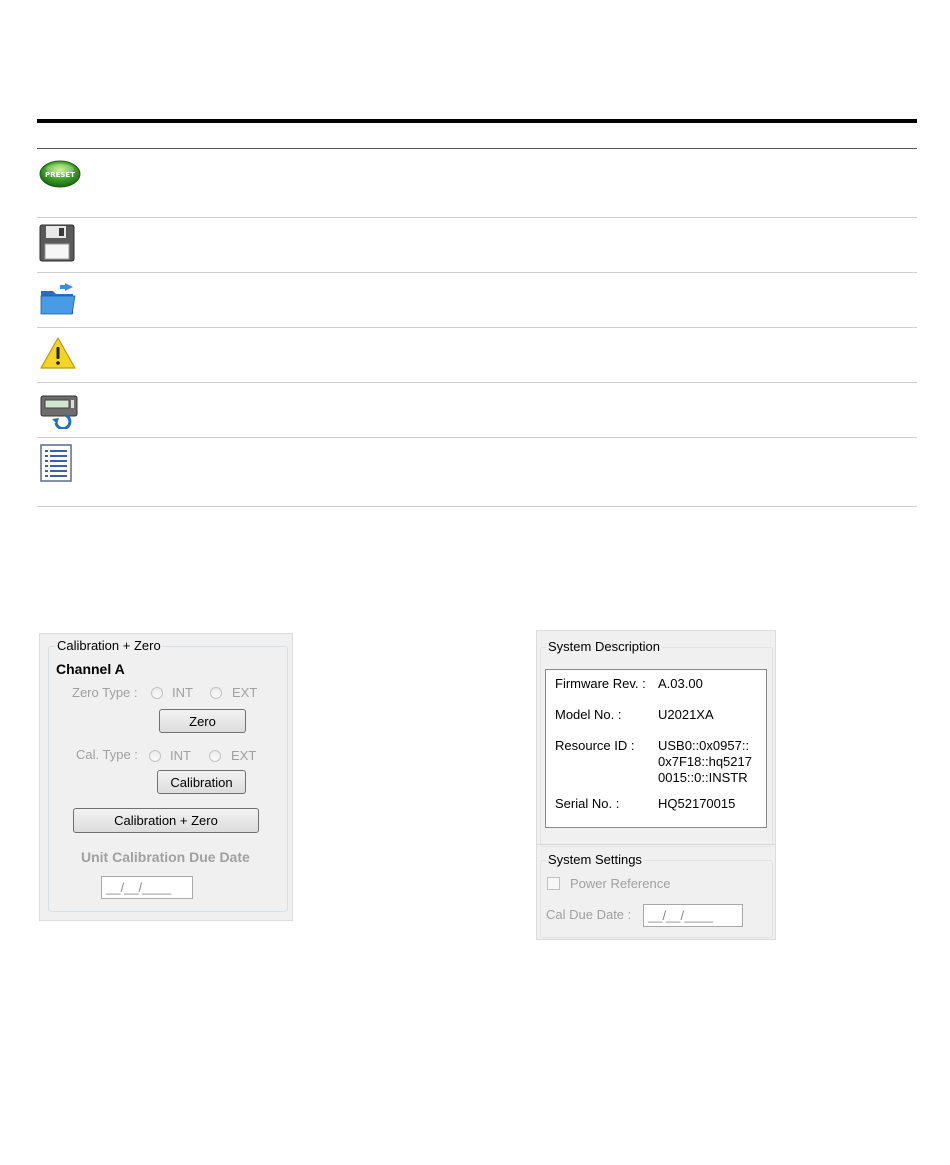 Image resolution: width=950 pixels, height=1165 pixels. Describe the element at coordinates (58, 463) in the screenshot. I see `log-list-icon` at that location.